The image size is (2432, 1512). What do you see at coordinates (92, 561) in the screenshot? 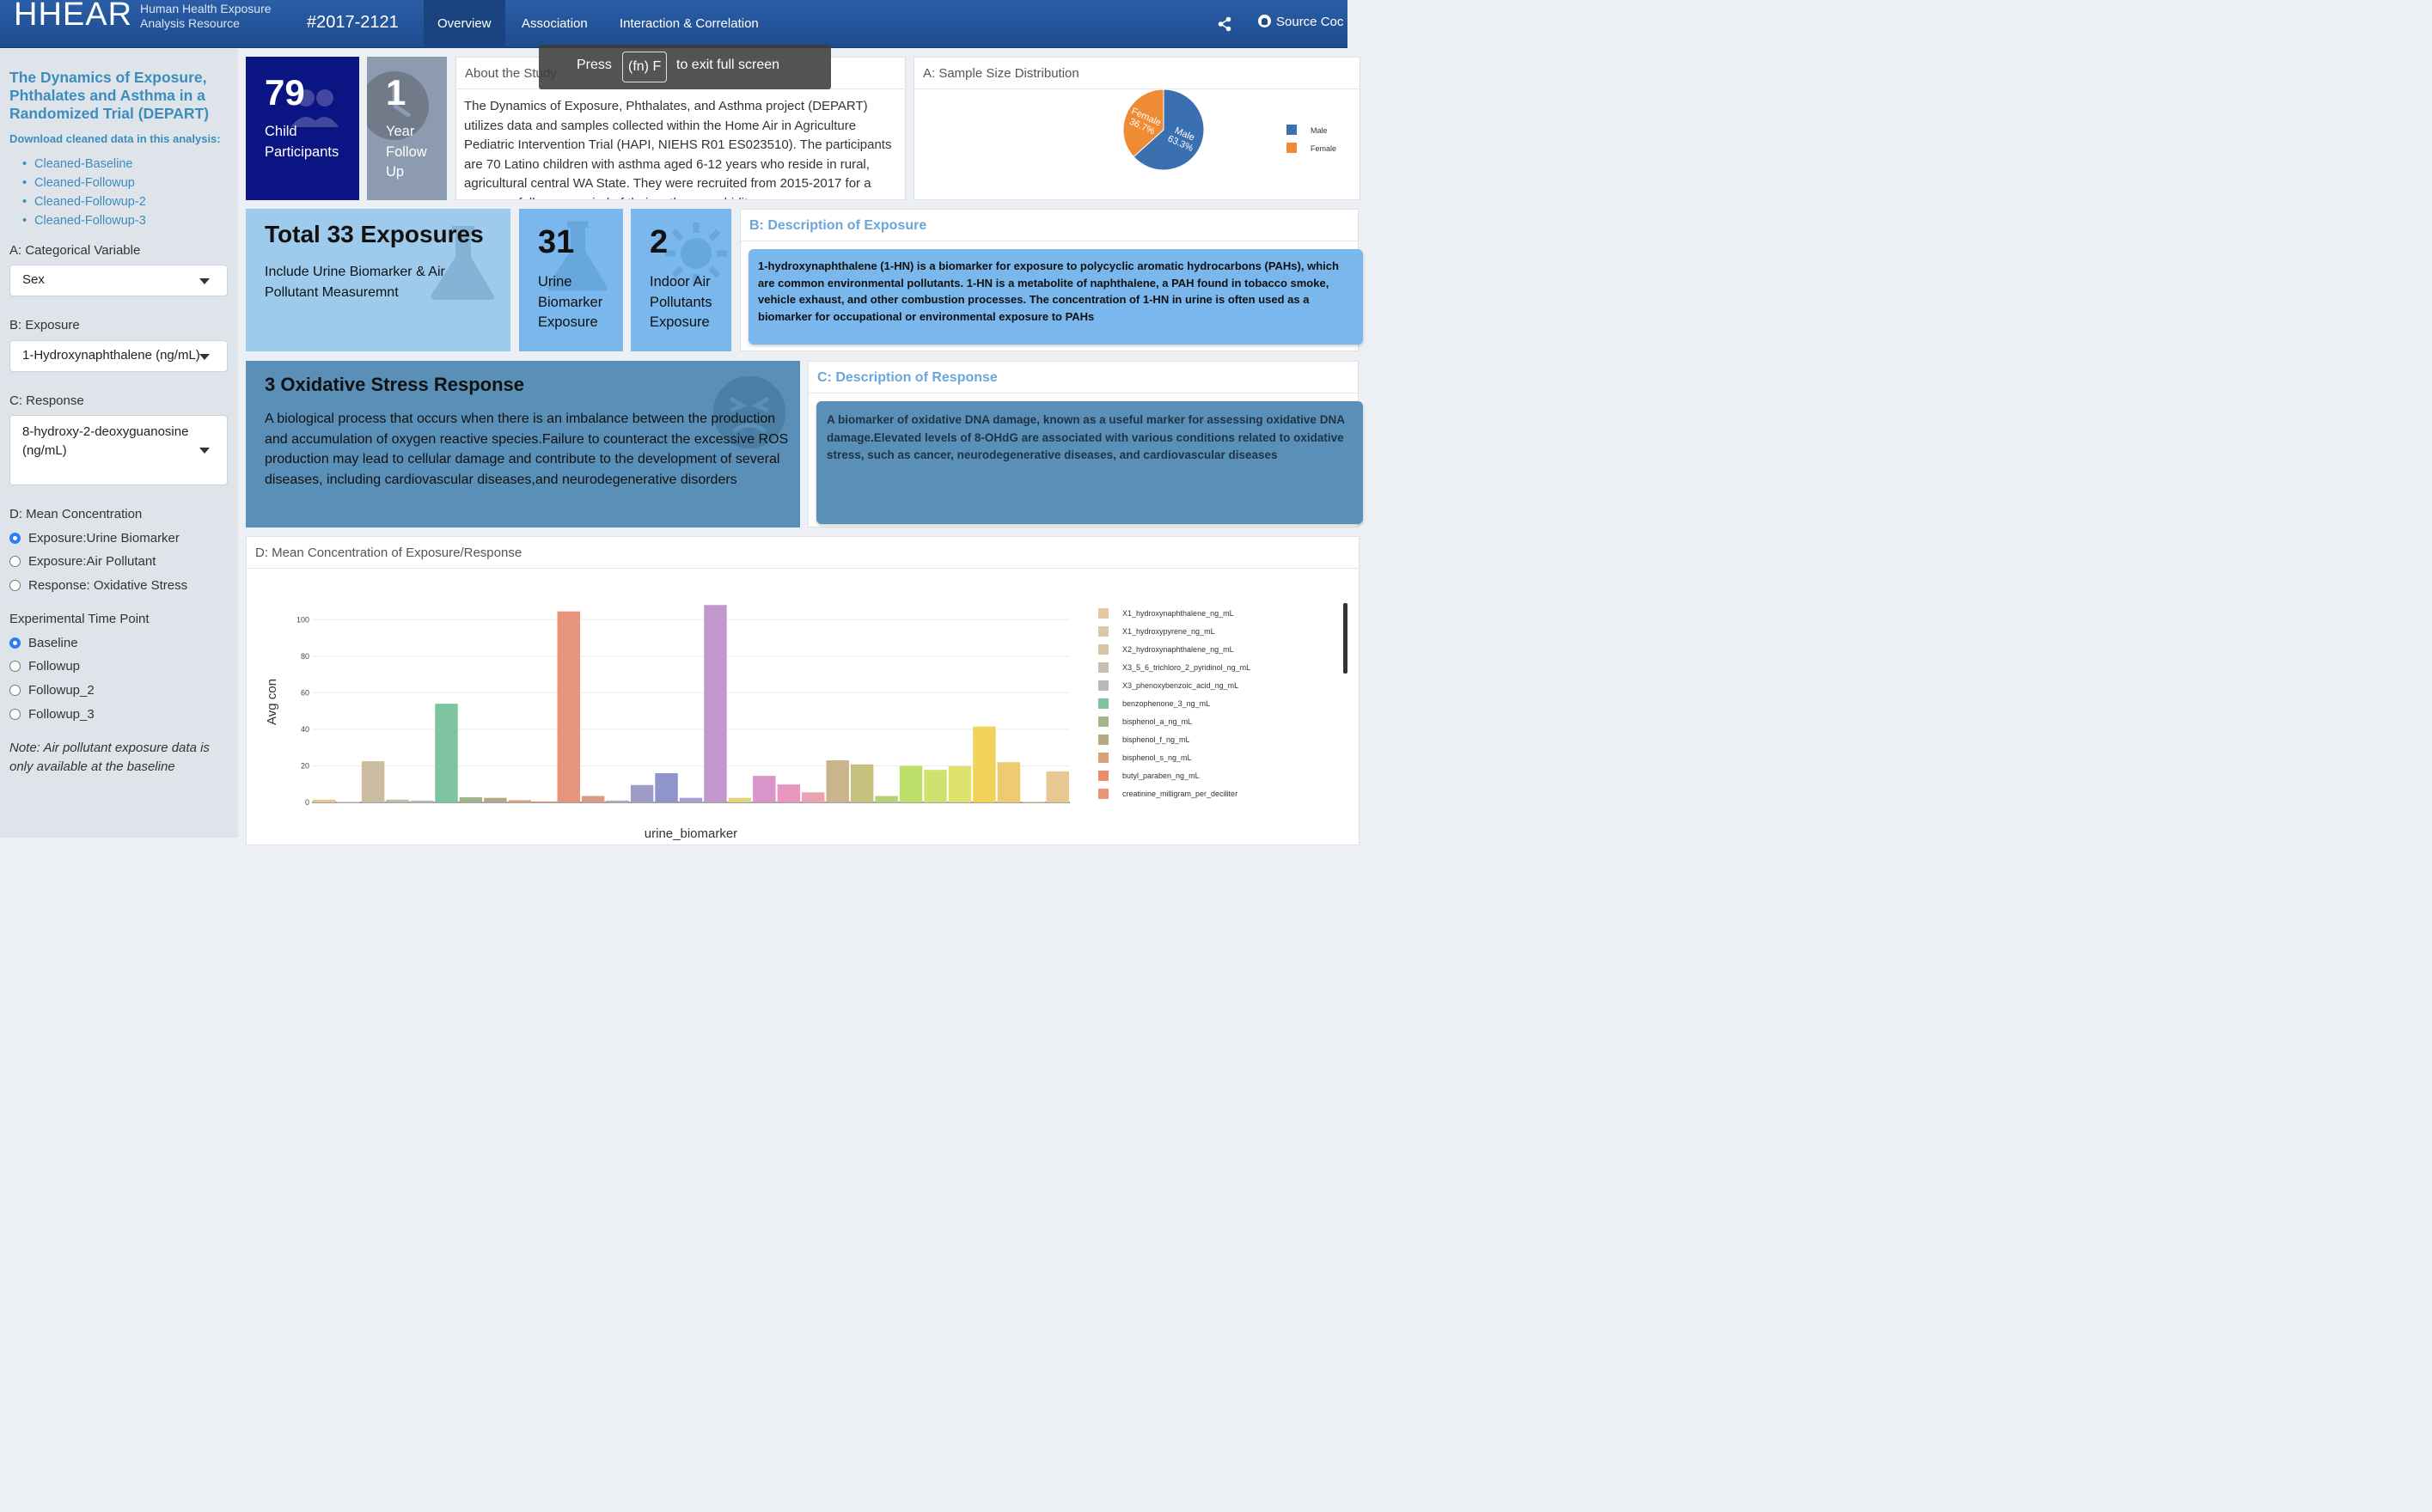
I see `radio-label: Exposure:Air Pollutant` at bounding box center [92, 561].